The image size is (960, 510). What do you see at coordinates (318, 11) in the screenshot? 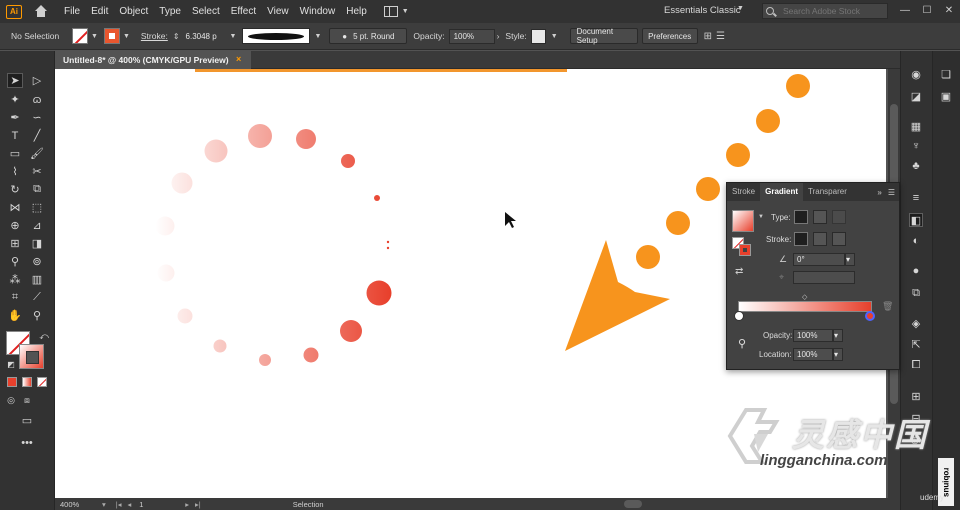
I see `menu-window: Window` at bounding box center [318, 11].